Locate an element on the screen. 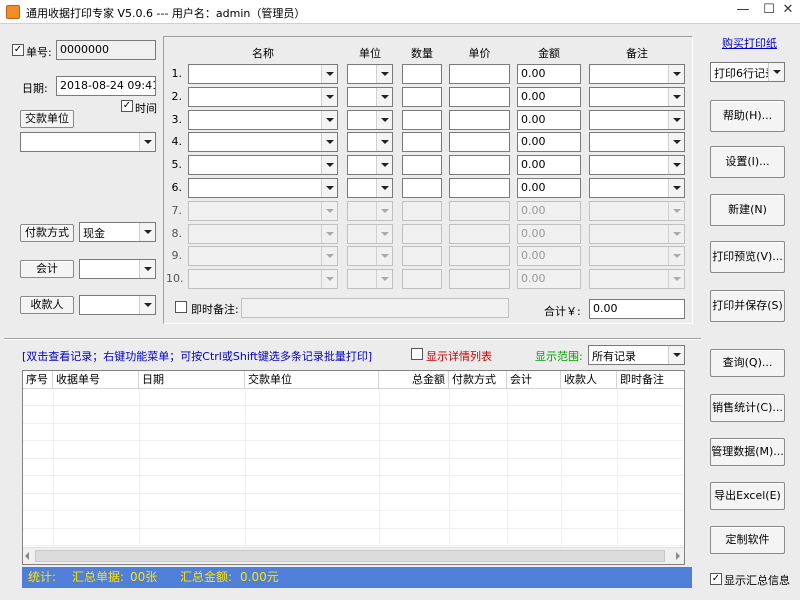  print-and-save-button: 打印并保存(S) is located at coordinates (747, 306).